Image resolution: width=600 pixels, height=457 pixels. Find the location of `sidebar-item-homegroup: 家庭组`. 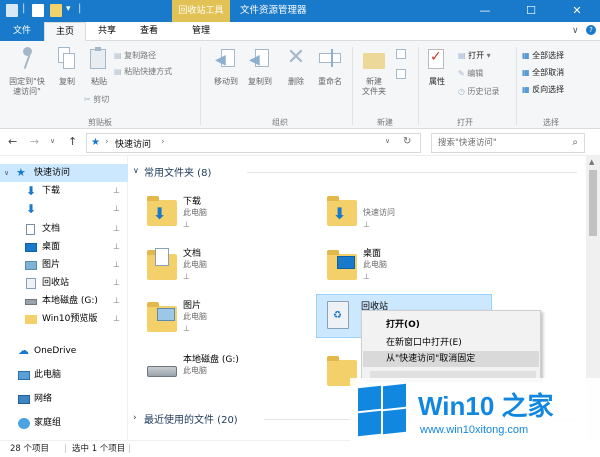

sidebar-item-homegroup: 家庭组 is located at coordinates (64, 423).